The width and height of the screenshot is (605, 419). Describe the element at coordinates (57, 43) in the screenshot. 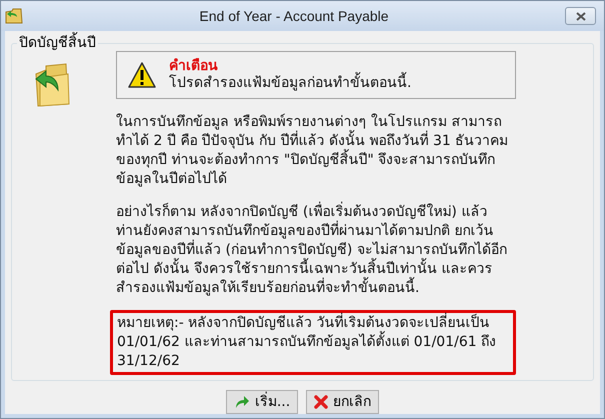

I see `group-title: ปิดบัญชีสิ้นปี` at that location.